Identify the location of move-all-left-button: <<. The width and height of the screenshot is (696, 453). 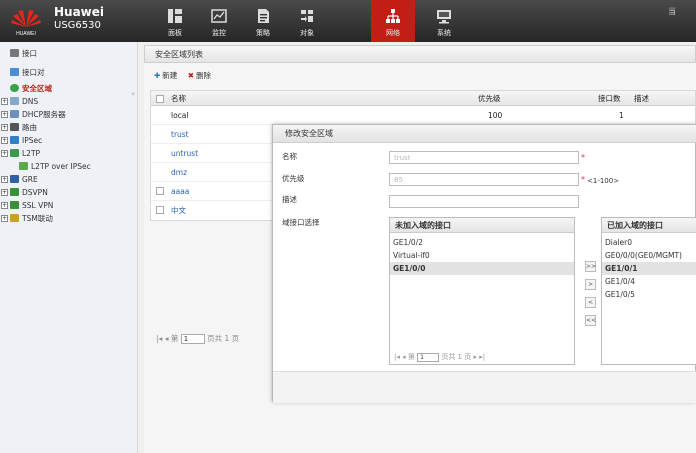
(590, 320).